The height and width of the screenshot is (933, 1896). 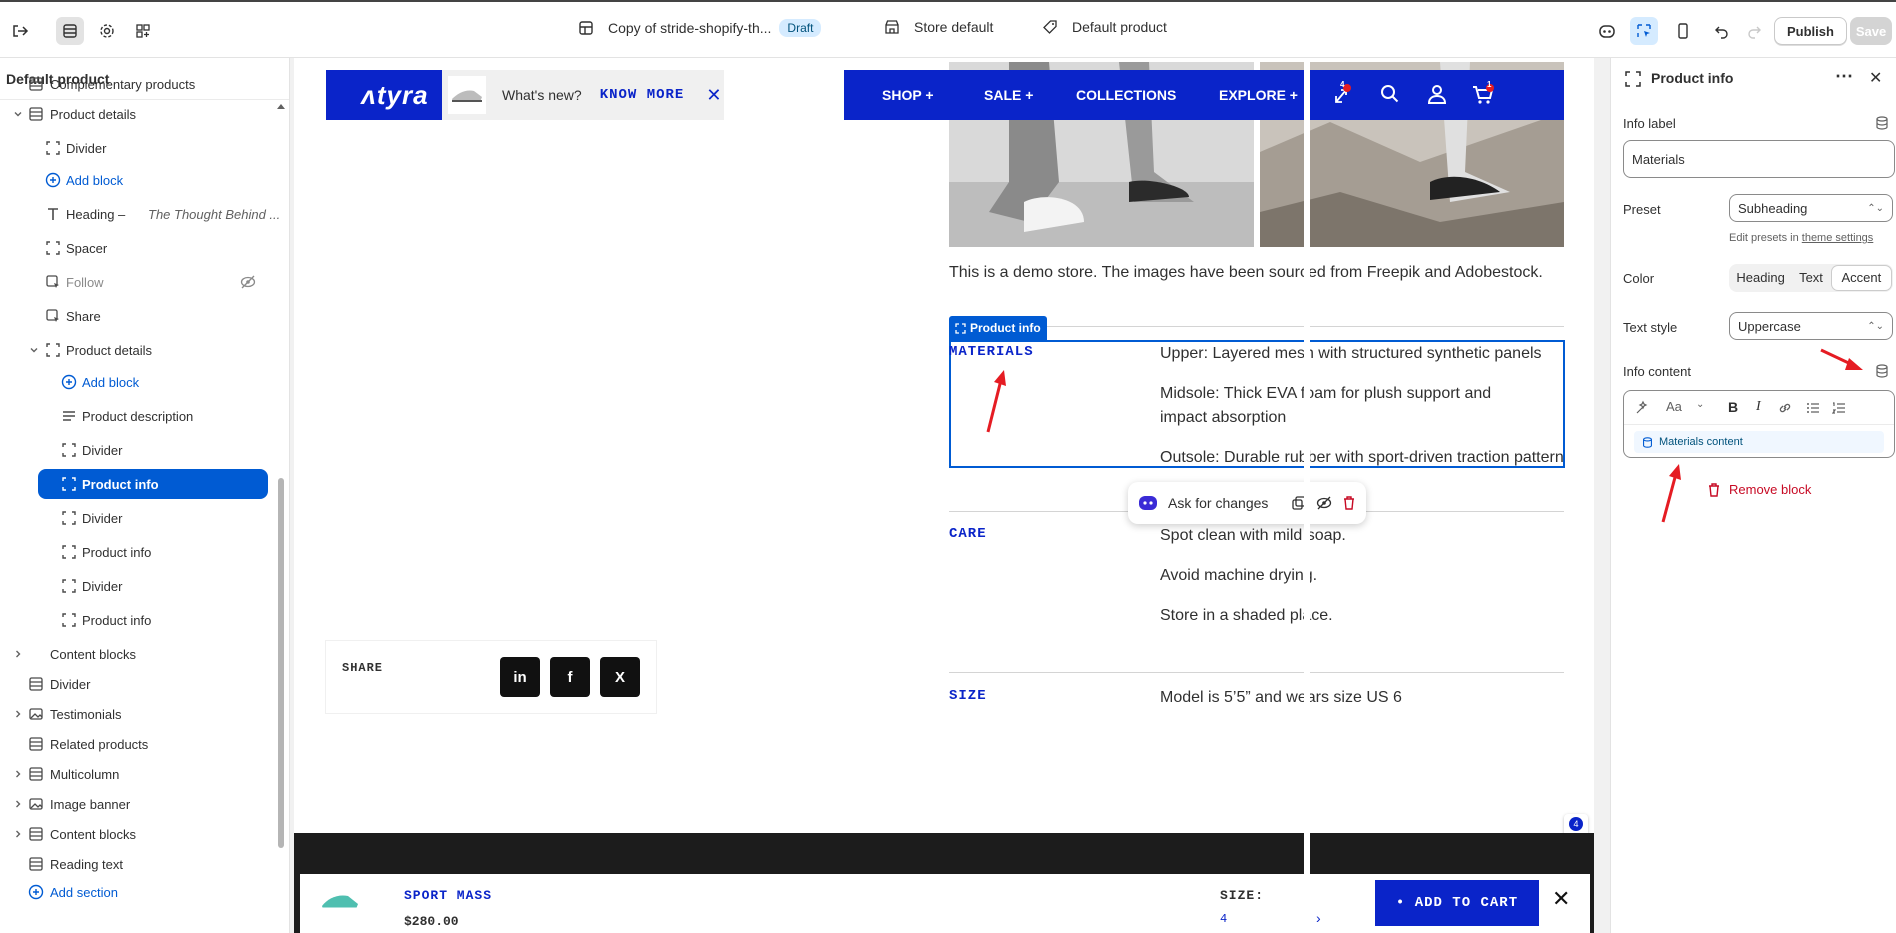 What do you see at coordinates (1318, 918) in the screenshot?
I see `chevron-right-icon: ›` at bounding box center [1318, 918].